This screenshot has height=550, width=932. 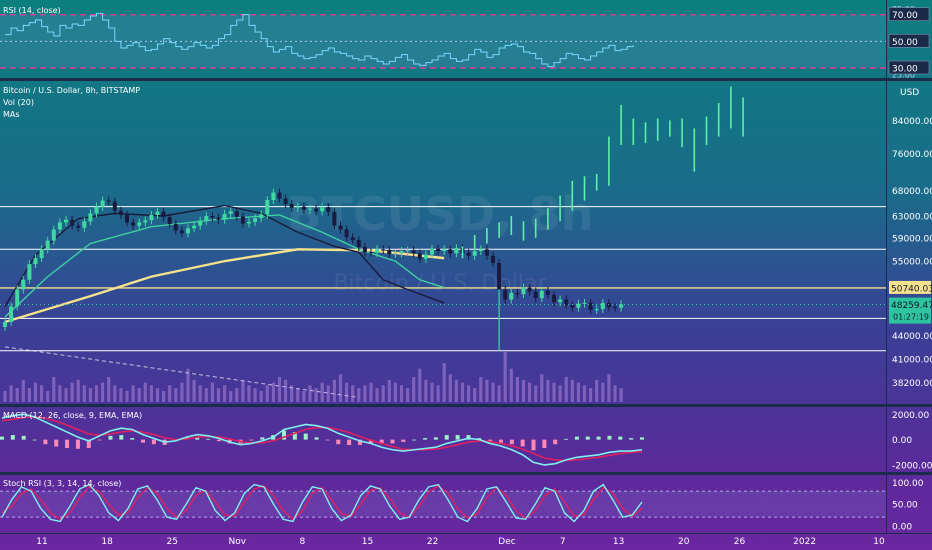 I want to click on price-title: Bitcoin / U.S. Dollar, 8h, BITSTAMP, so click(x=71, y=90).